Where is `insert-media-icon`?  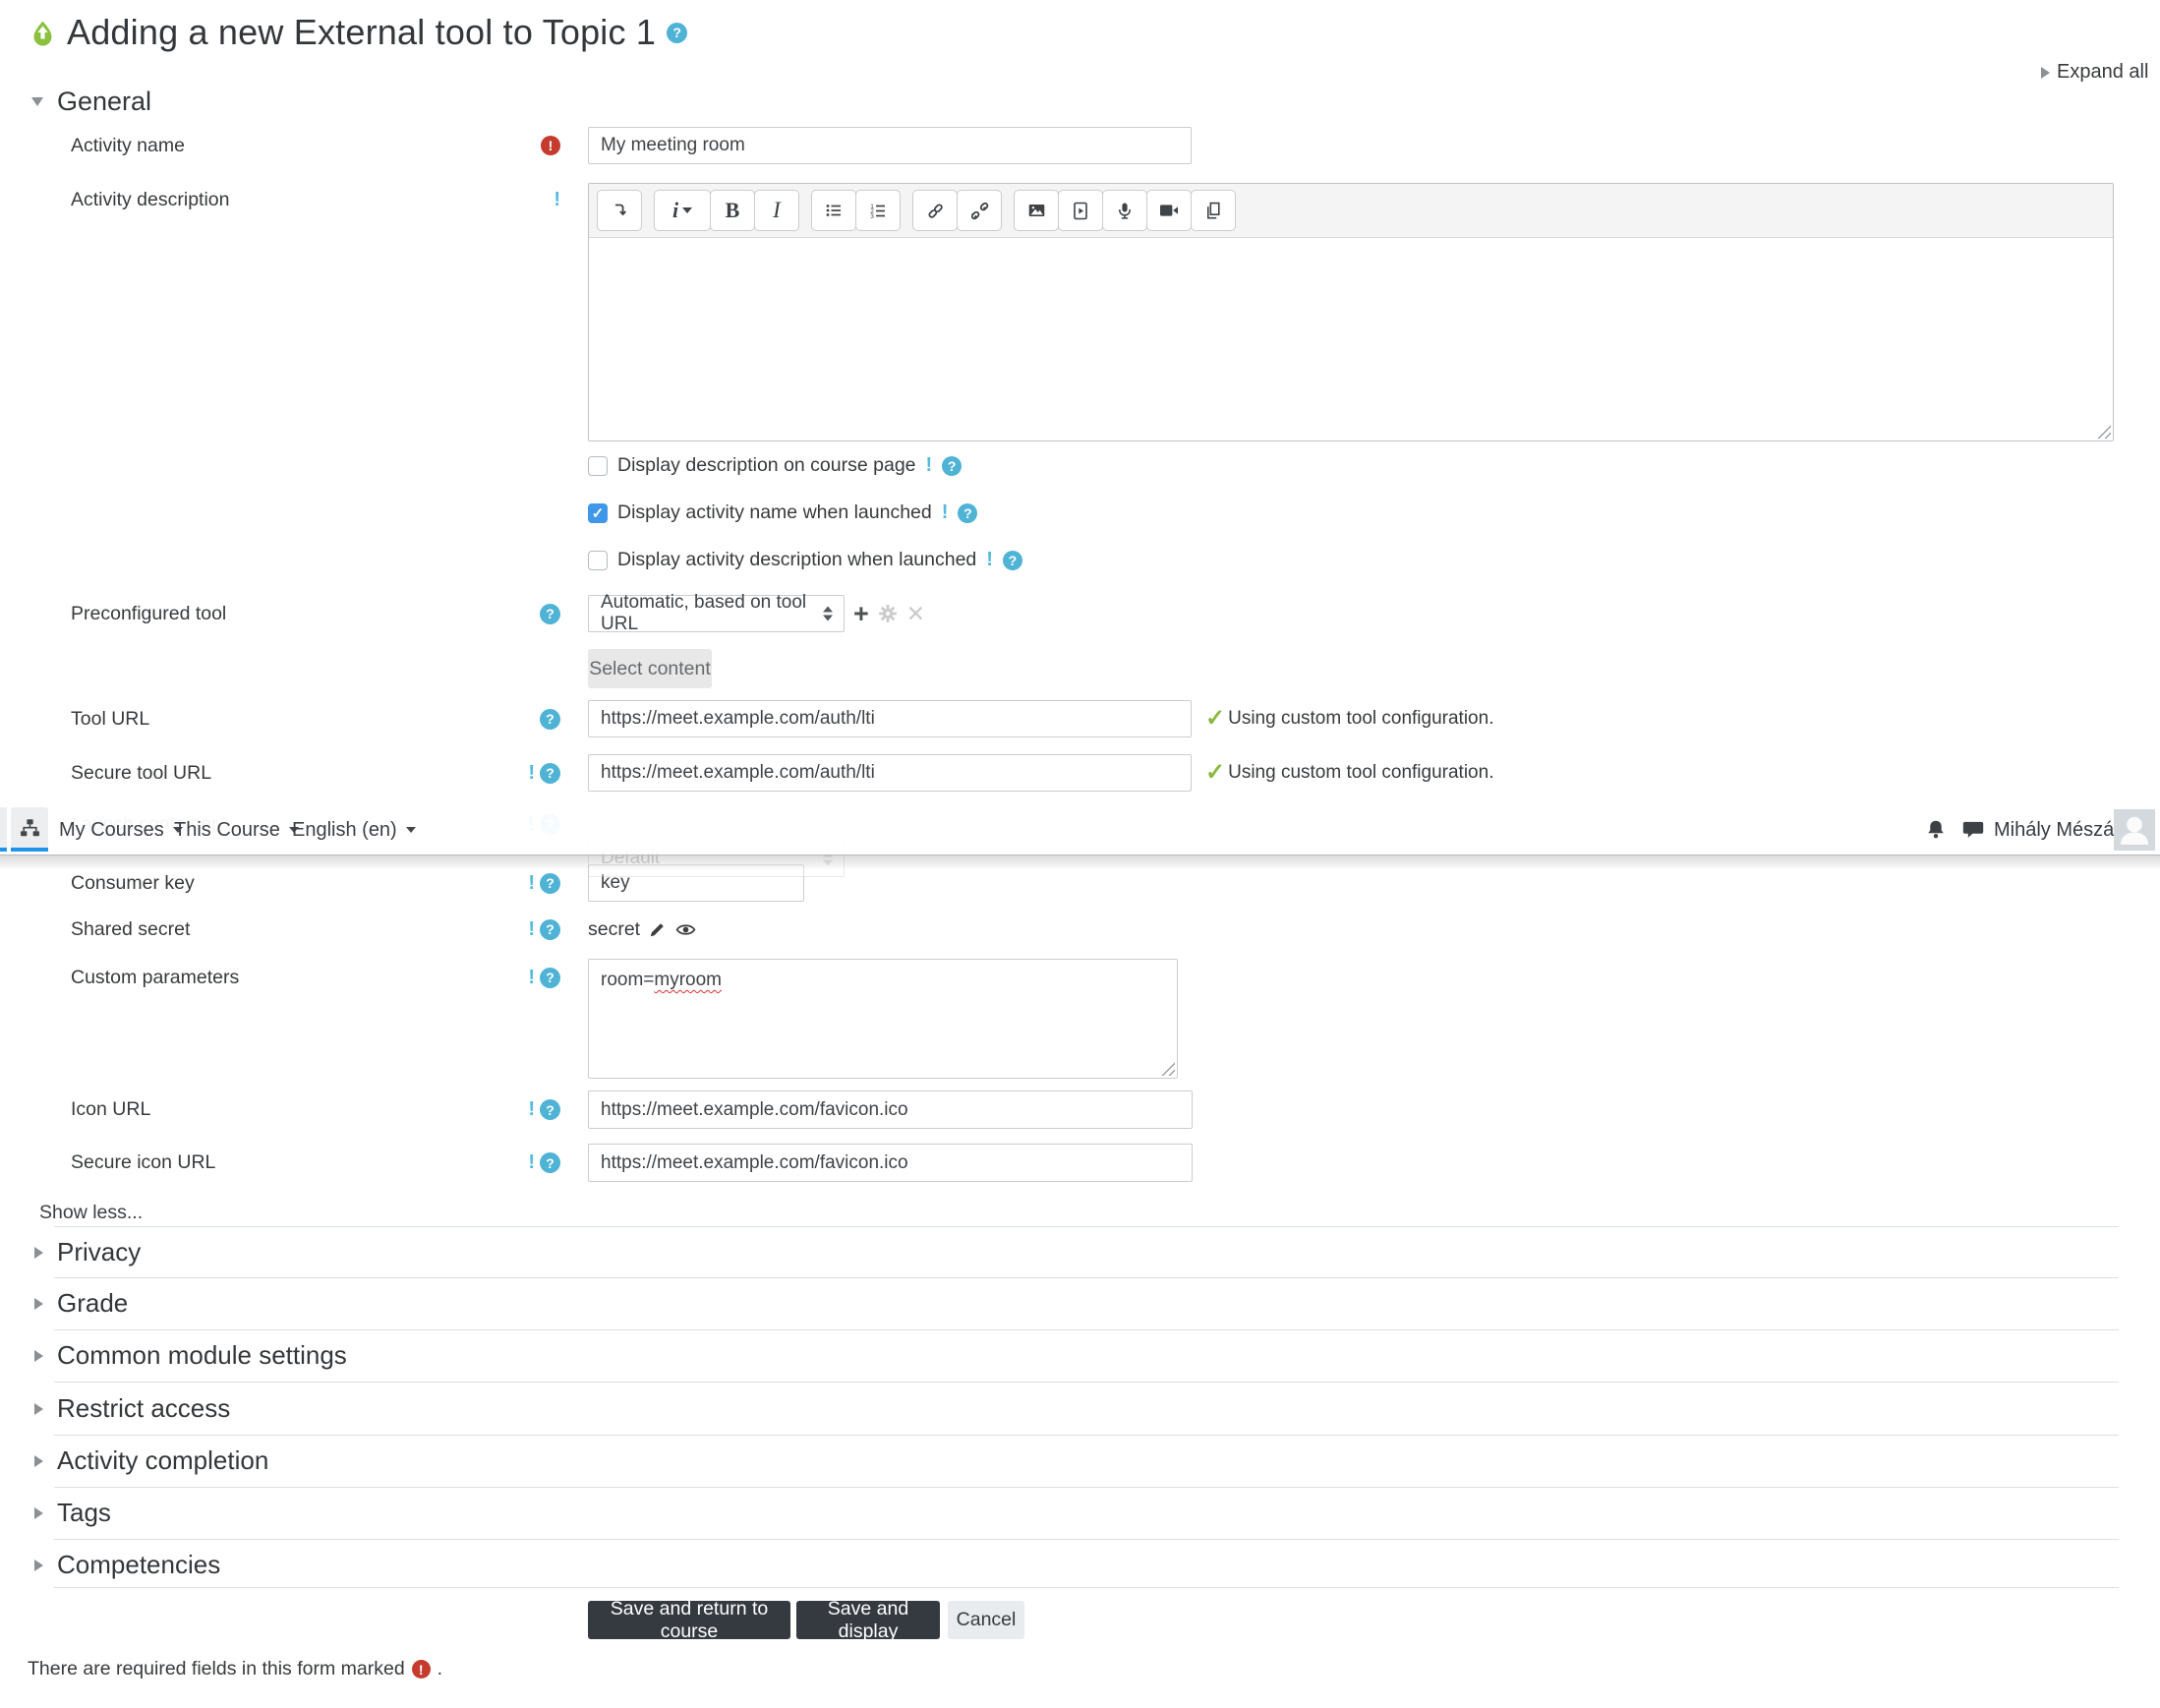
insert-media-icon is located at coordinates (1081, 211).